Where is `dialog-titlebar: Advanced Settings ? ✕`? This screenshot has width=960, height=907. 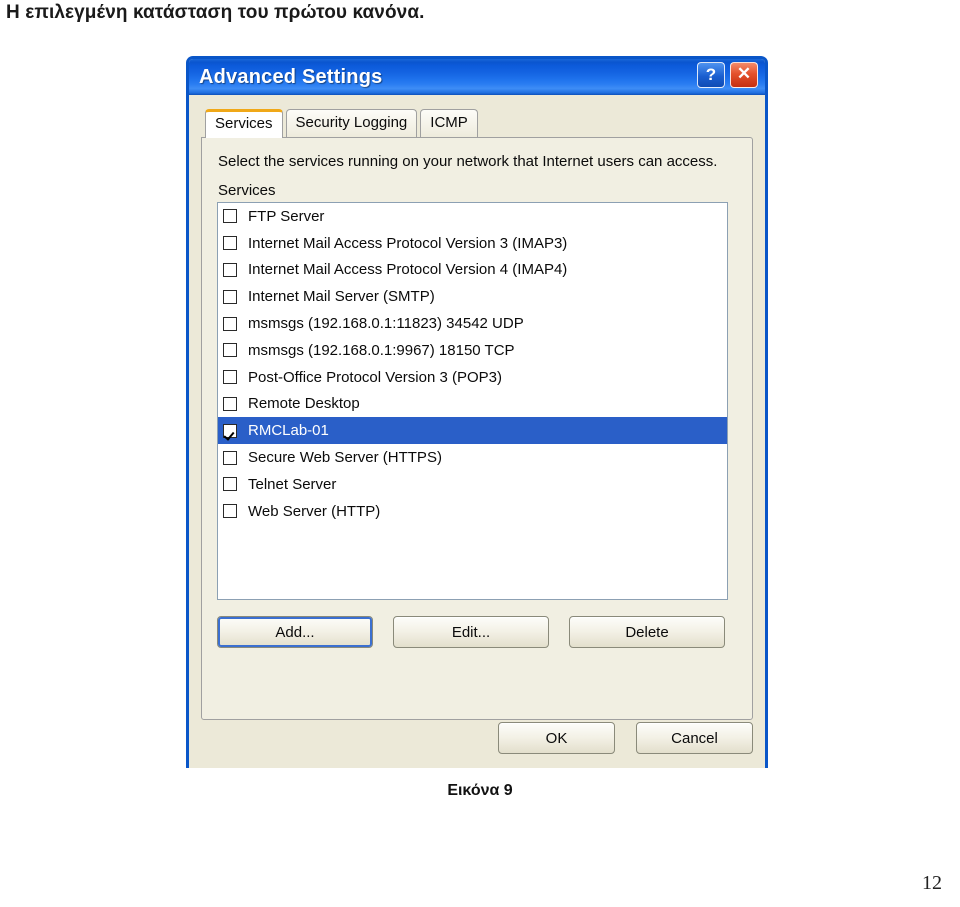 dialog-titlebar: Advanced Settings ? ✕ is located at coordinates (477, 77).